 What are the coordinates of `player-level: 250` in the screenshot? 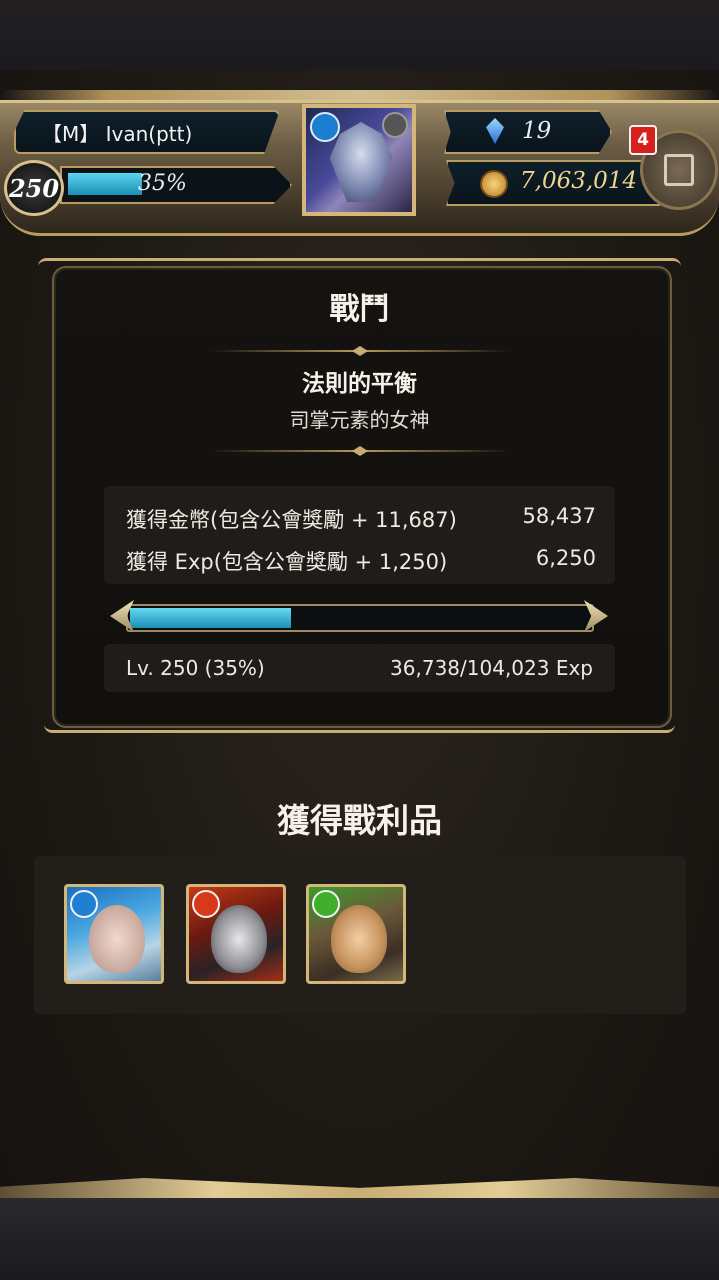 It's located at (34, 188).